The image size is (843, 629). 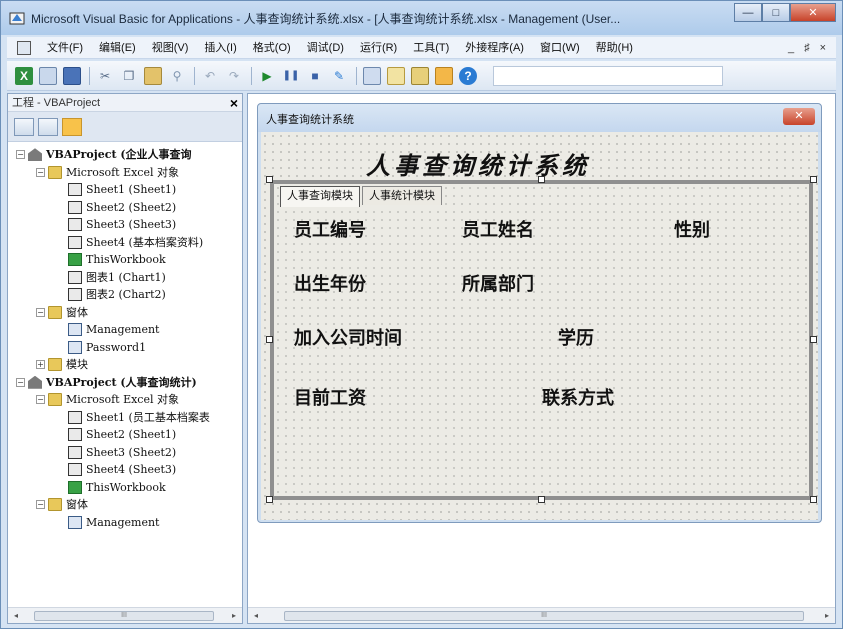 What do you see at coordinates (272, 48) in the screenshot?
I see `menu-format: 格式(O)` at bounding box center [272, 48].